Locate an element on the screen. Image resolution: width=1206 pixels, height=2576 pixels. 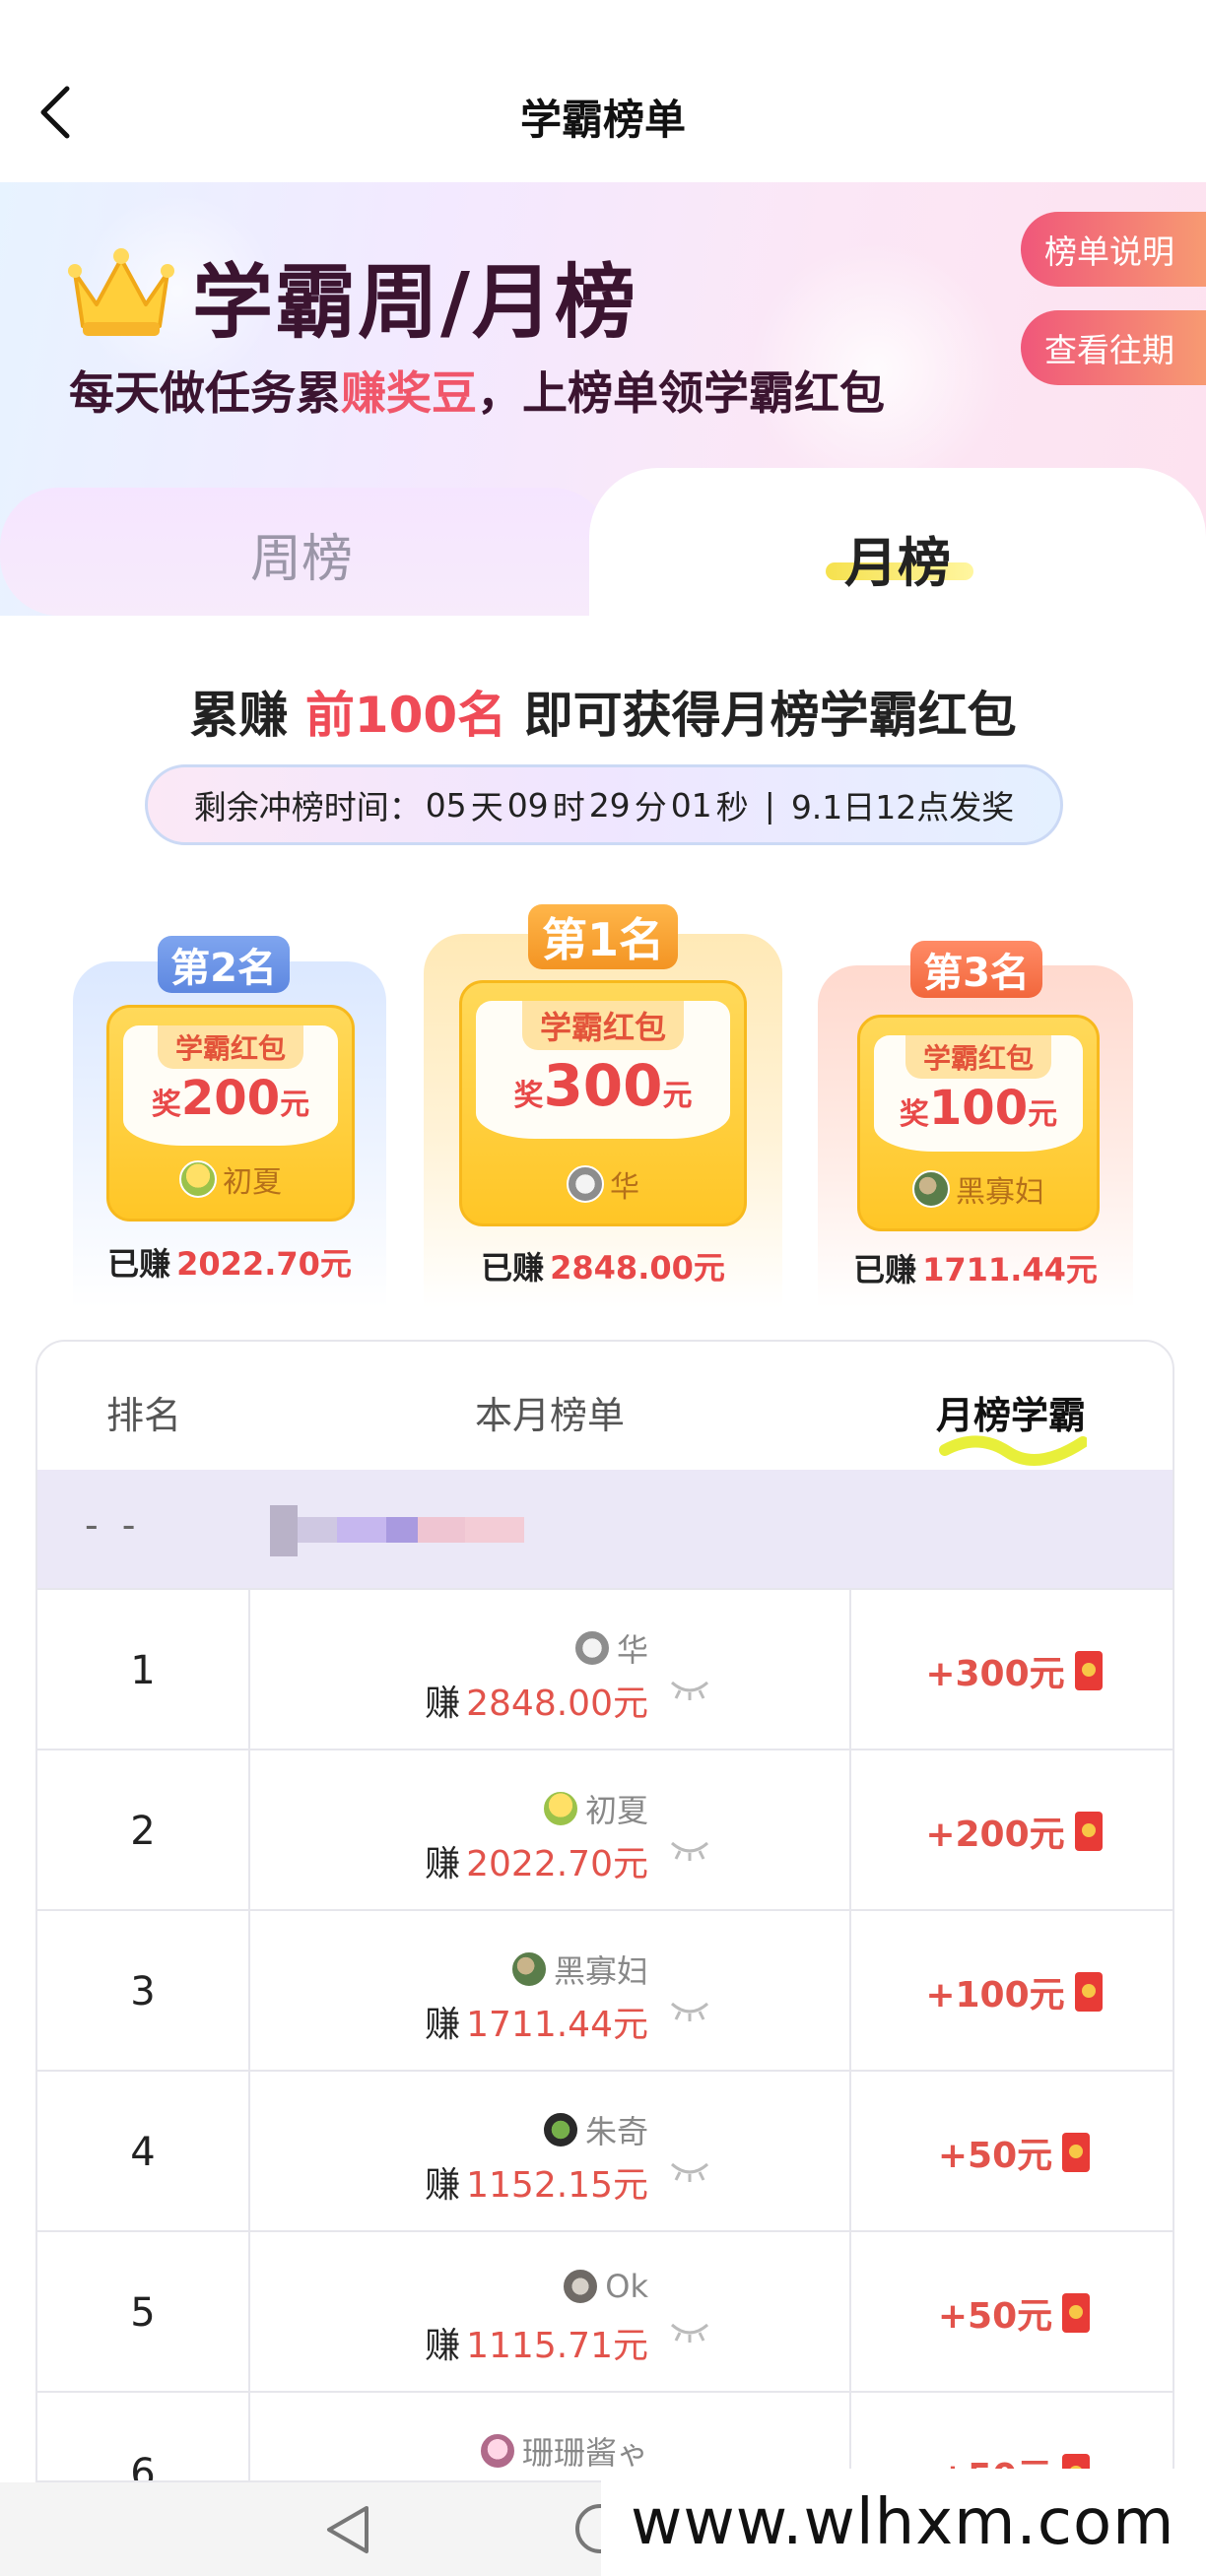
podium-earned-third: 已赚 1711.44元 is located at coordinates (976, 1268).